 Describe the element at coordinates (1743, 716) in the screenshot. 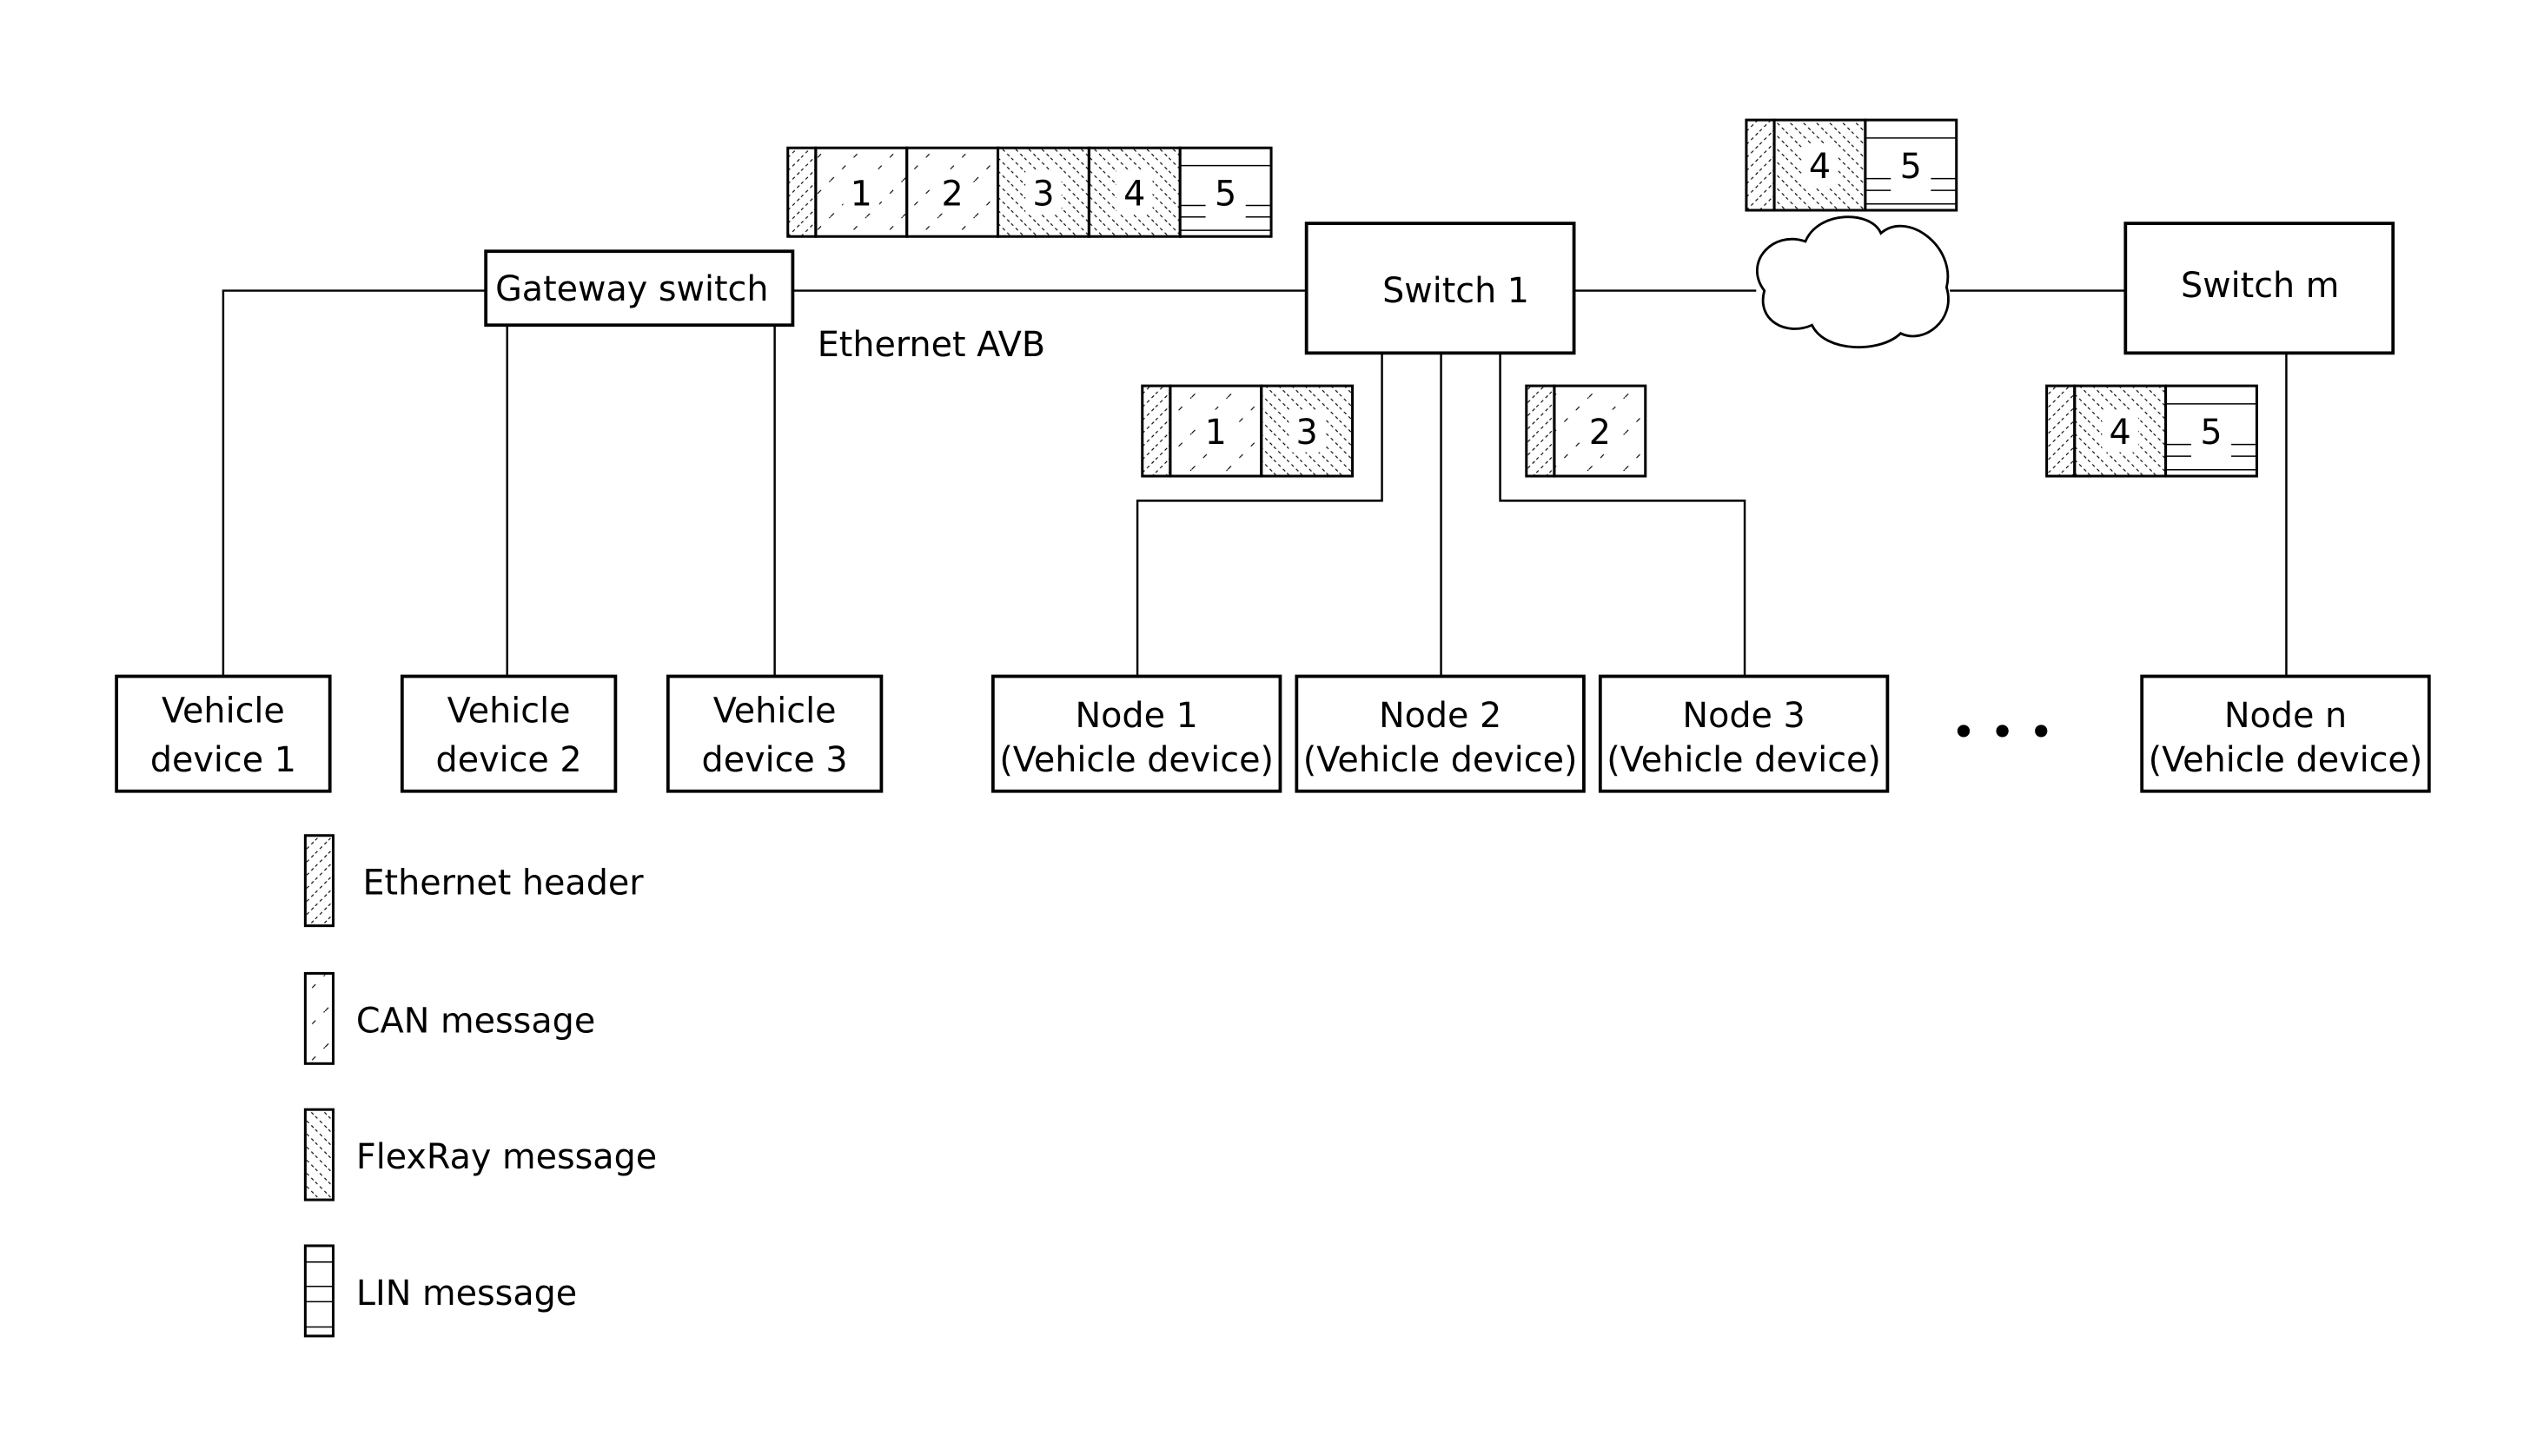

I see `node-label-line1: Node 3` at that location.